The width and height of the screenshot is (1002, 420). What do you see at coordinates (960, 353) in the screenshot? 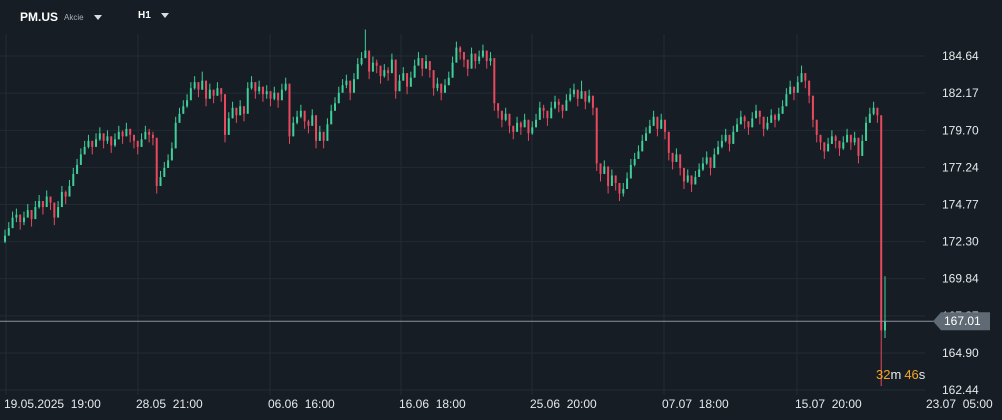
I see `y-tick-label: 164.90` at bounding box center [960, 353].